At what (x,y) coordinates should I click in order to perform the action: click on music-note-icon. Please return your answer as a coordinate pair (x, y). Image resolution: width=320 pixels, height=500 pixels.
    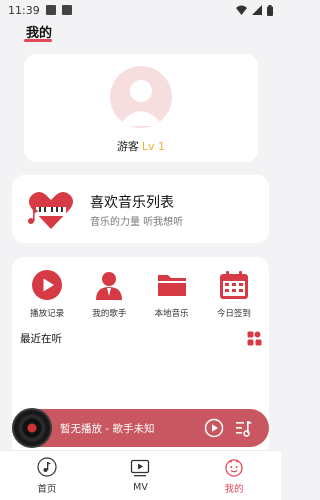
    Looking at the image, I should click on (47, 466).